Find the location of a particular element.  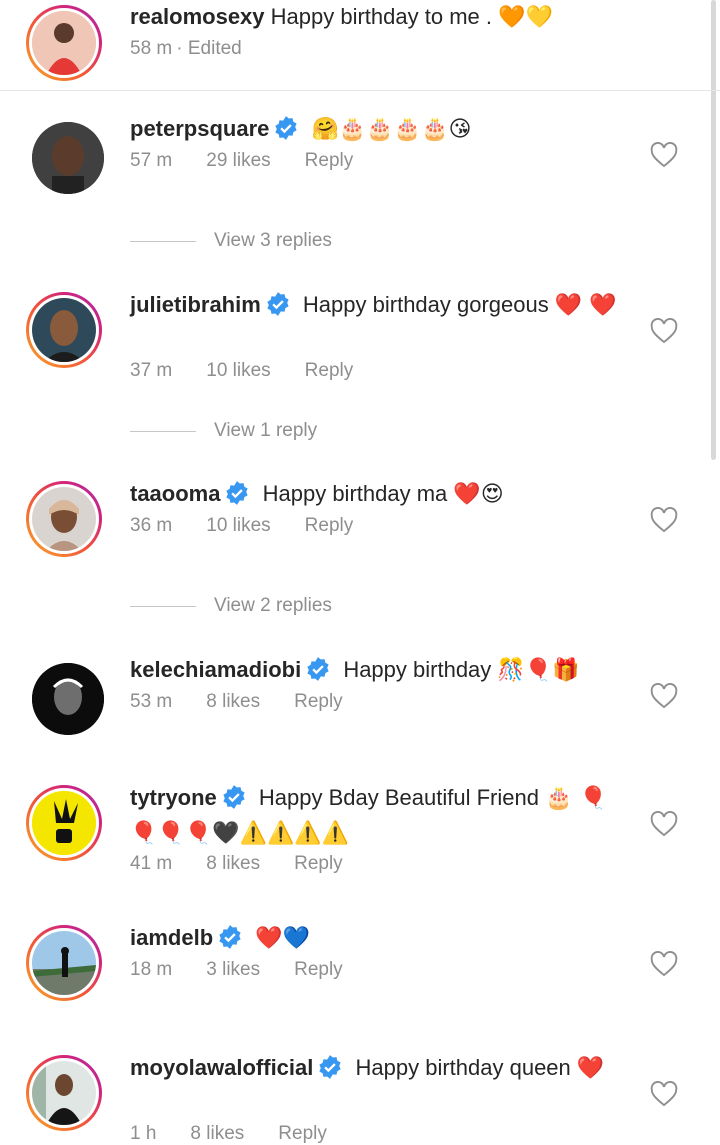

comment-text: Happy birthday is located at coordinates (417, 669).